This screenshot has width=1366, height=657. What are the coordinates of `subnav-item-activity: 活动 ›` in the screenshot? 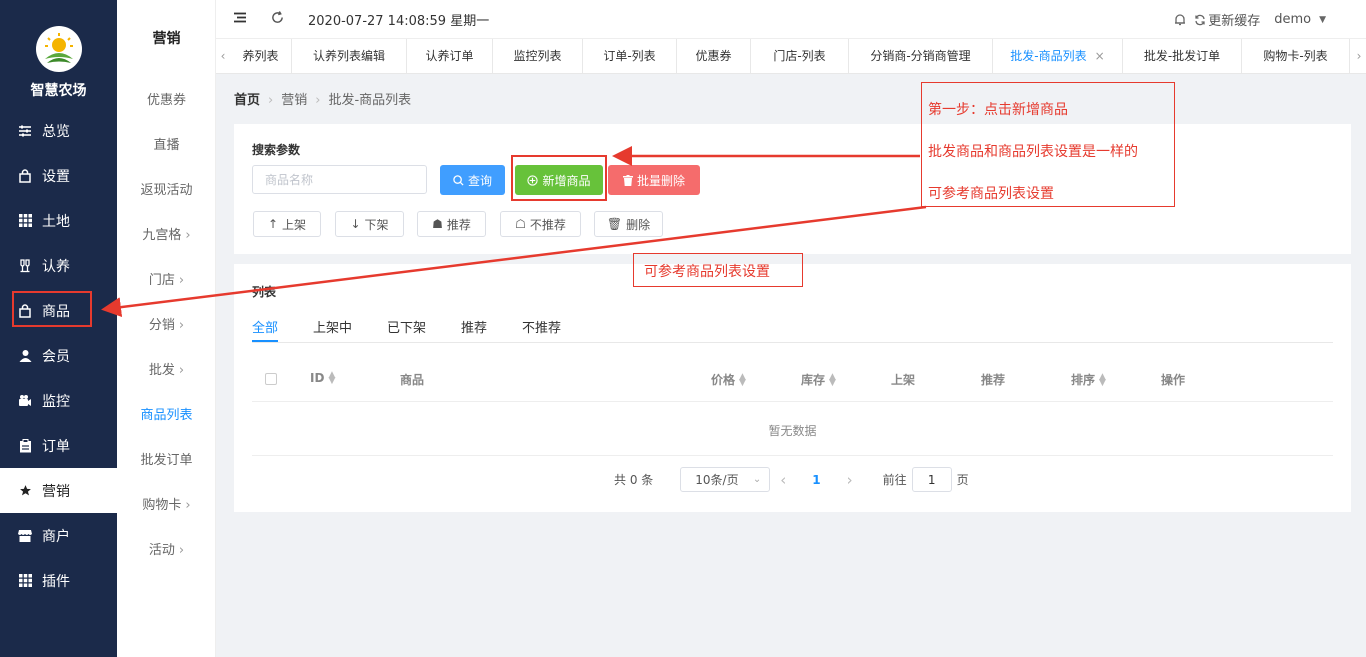 It's located at (166, 548).